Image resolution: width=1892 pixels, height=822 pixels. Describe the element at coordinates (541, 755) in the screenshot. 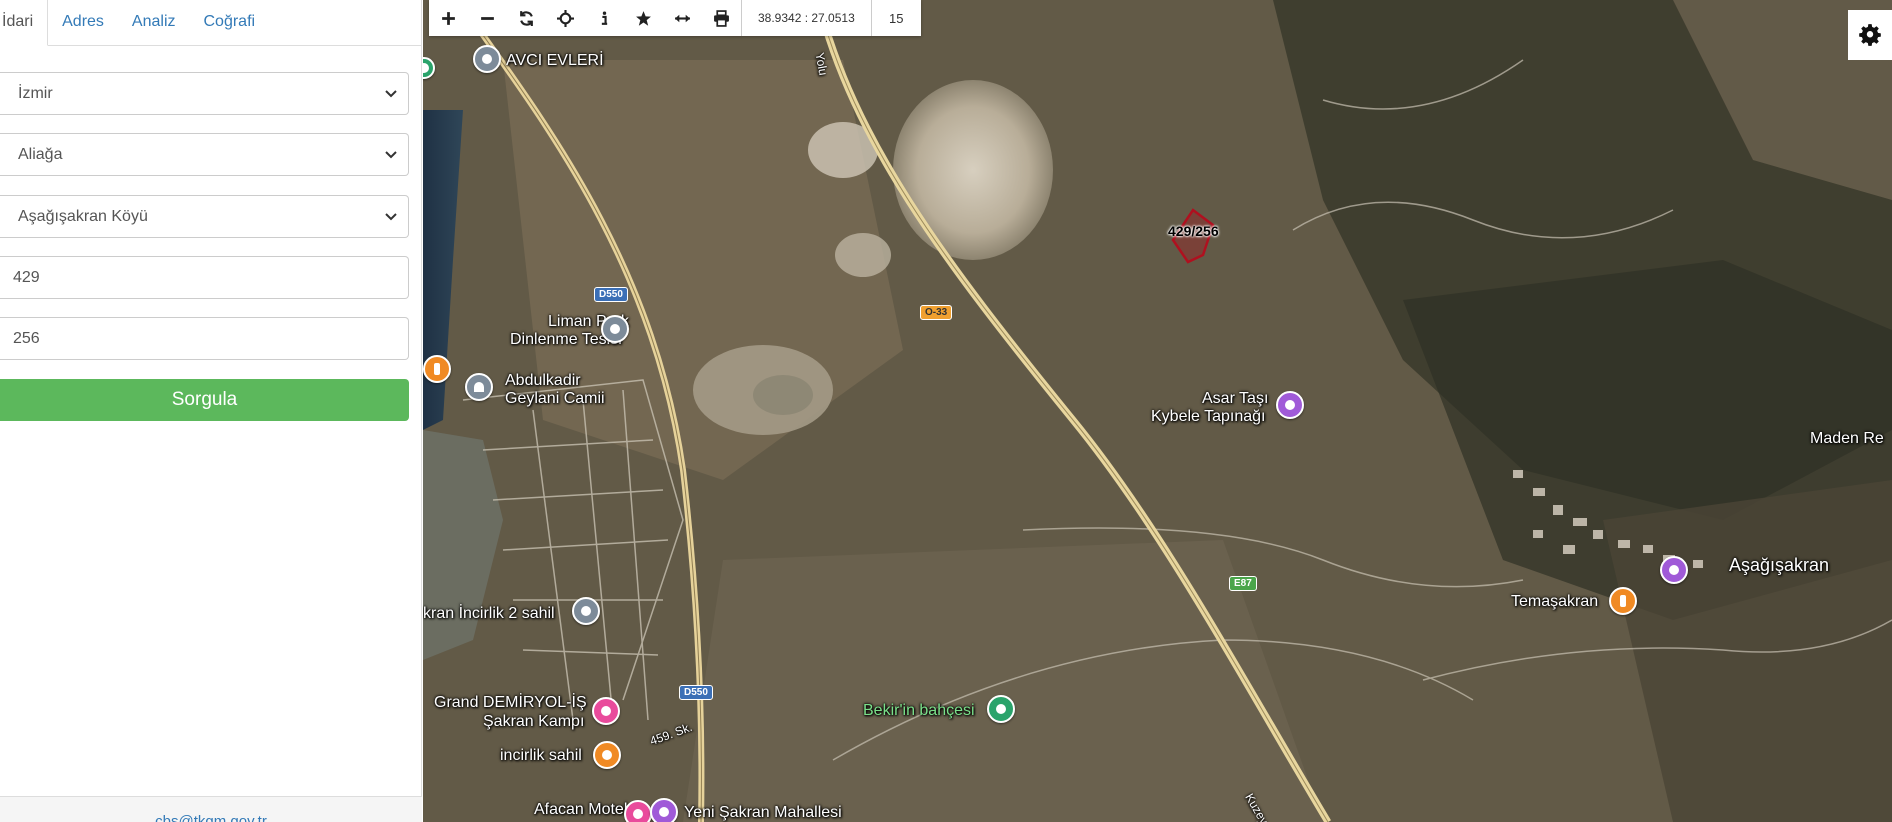

I see `place-label: incirlik sahil` at that location.